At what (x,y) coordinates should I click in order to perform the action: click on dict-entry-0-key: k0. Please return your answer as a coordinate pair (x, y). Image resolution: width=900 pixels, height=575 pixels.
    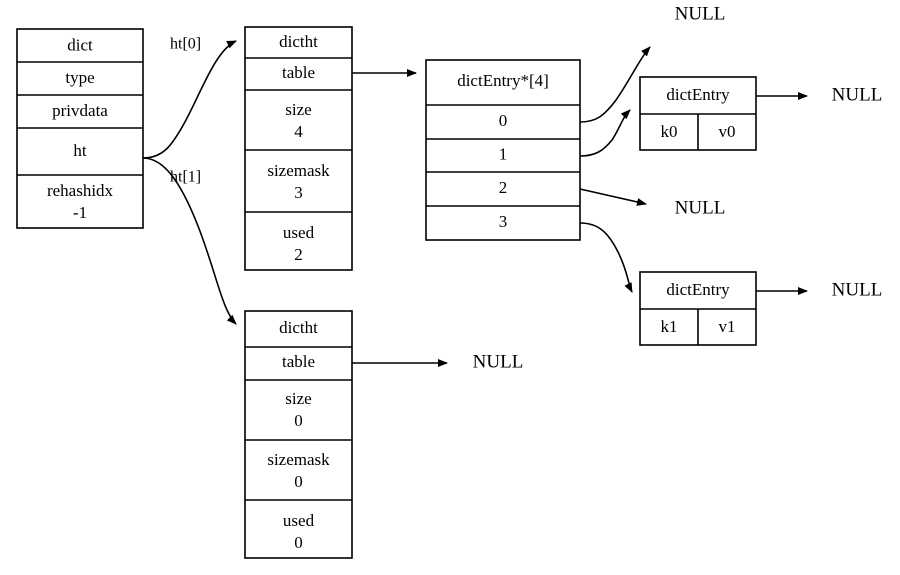
    Looking at the image, I should click on (669, 131).